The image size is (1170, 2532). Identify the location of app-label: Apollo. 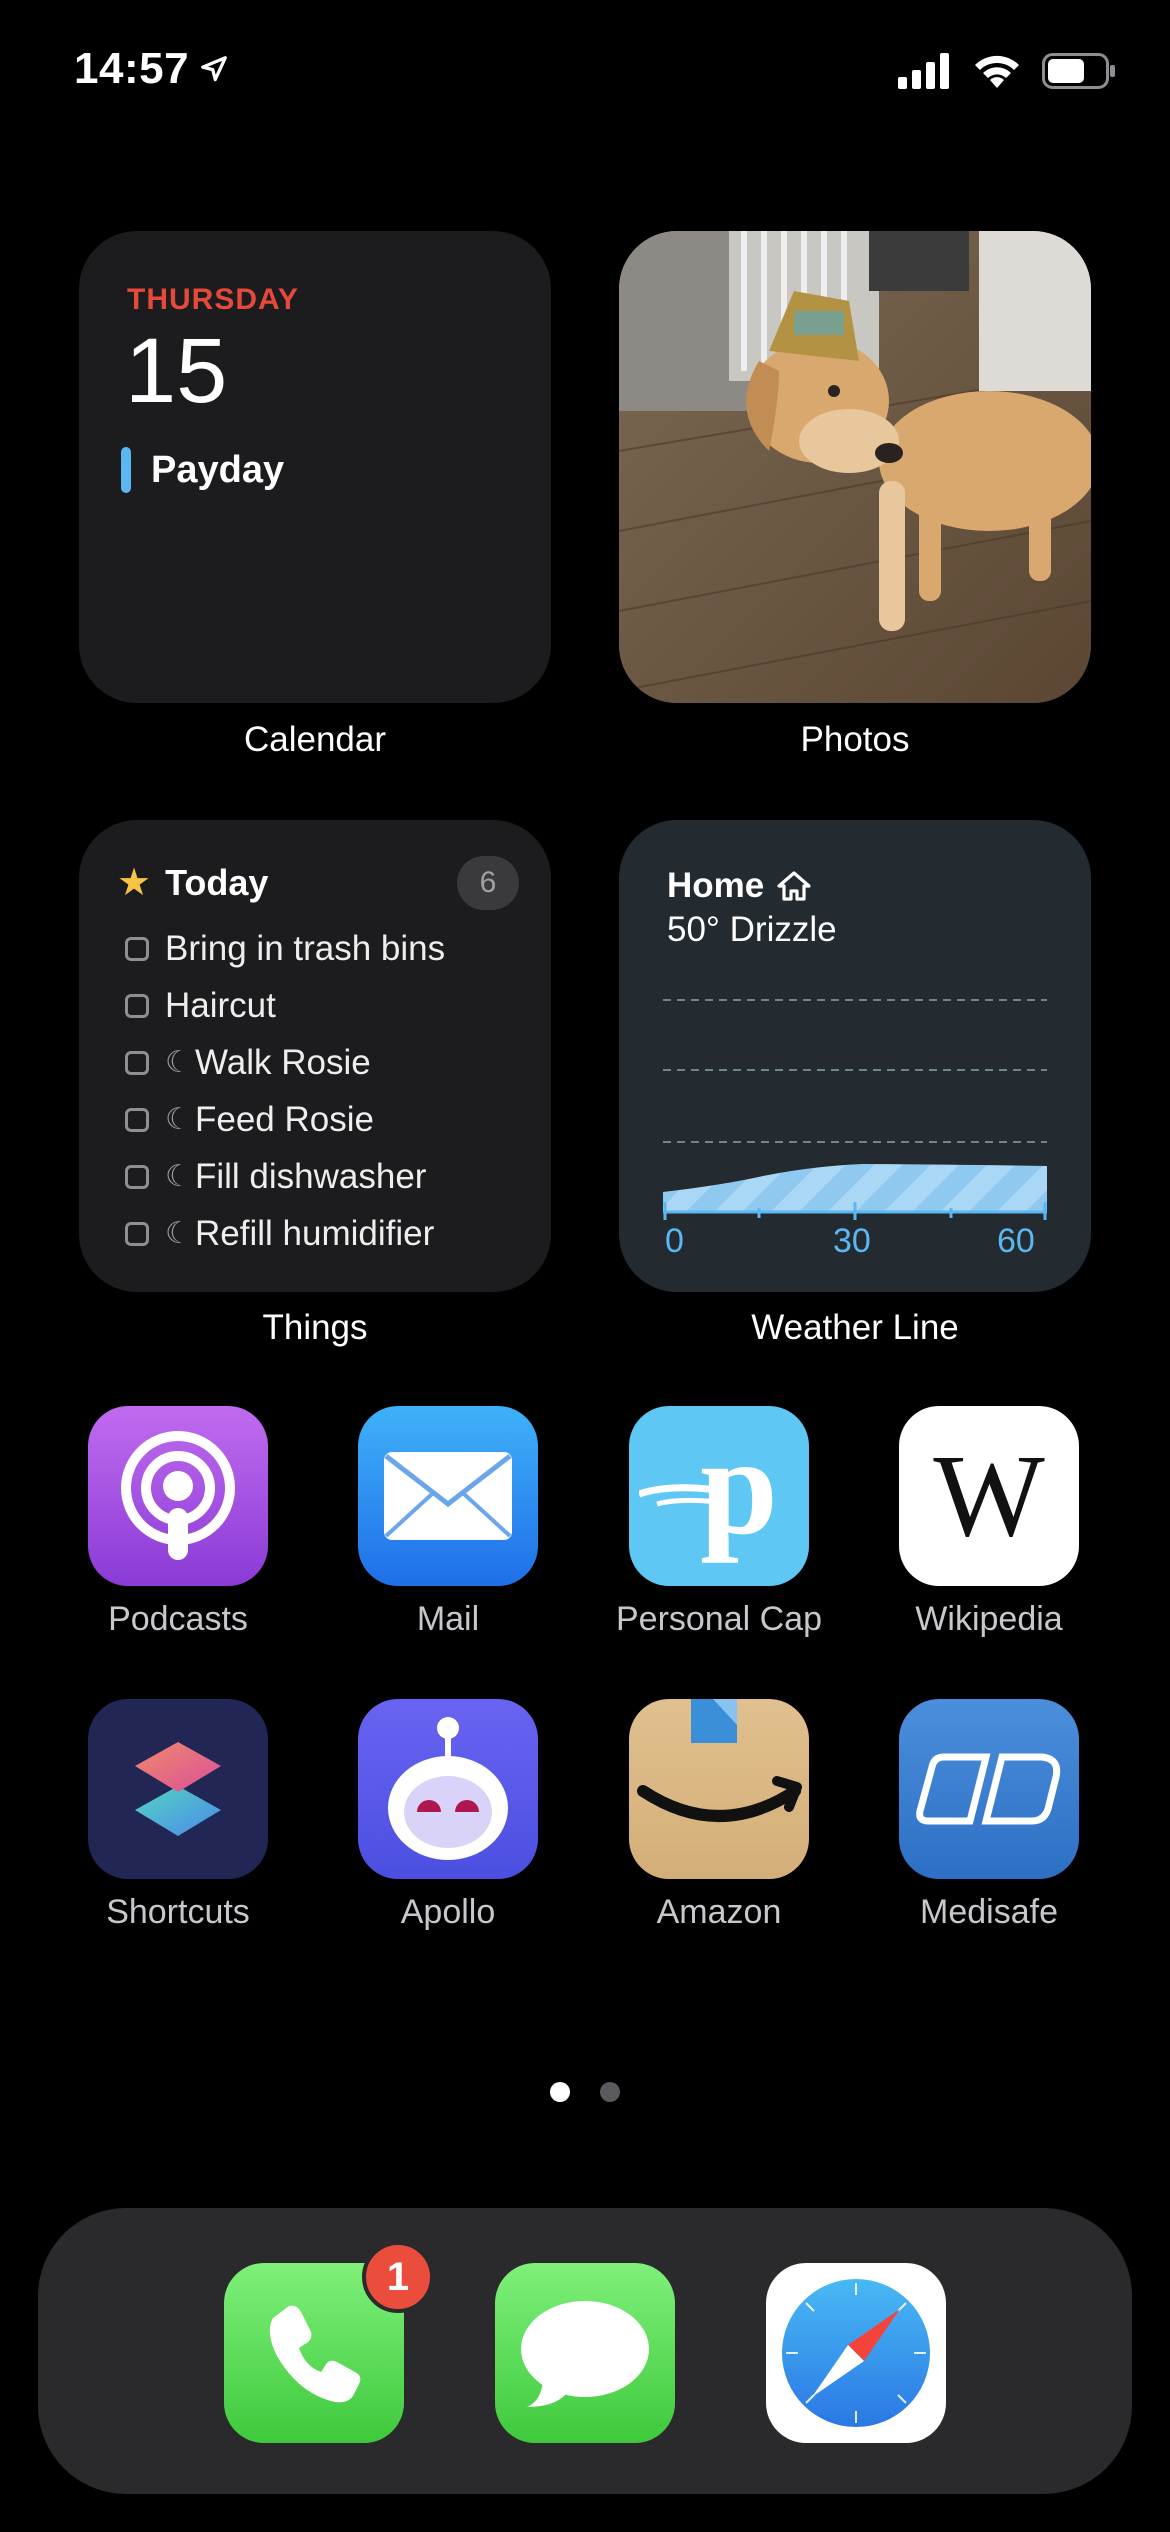
(448, 1912).